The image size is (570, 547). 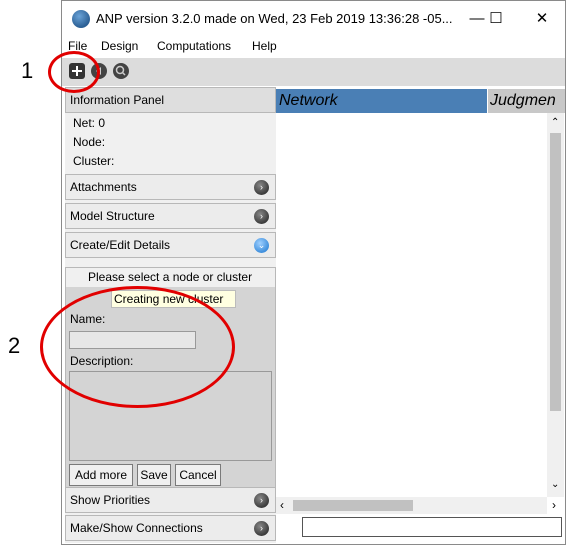 I want to click on close-button: ✕, so click(x=542, y=19).